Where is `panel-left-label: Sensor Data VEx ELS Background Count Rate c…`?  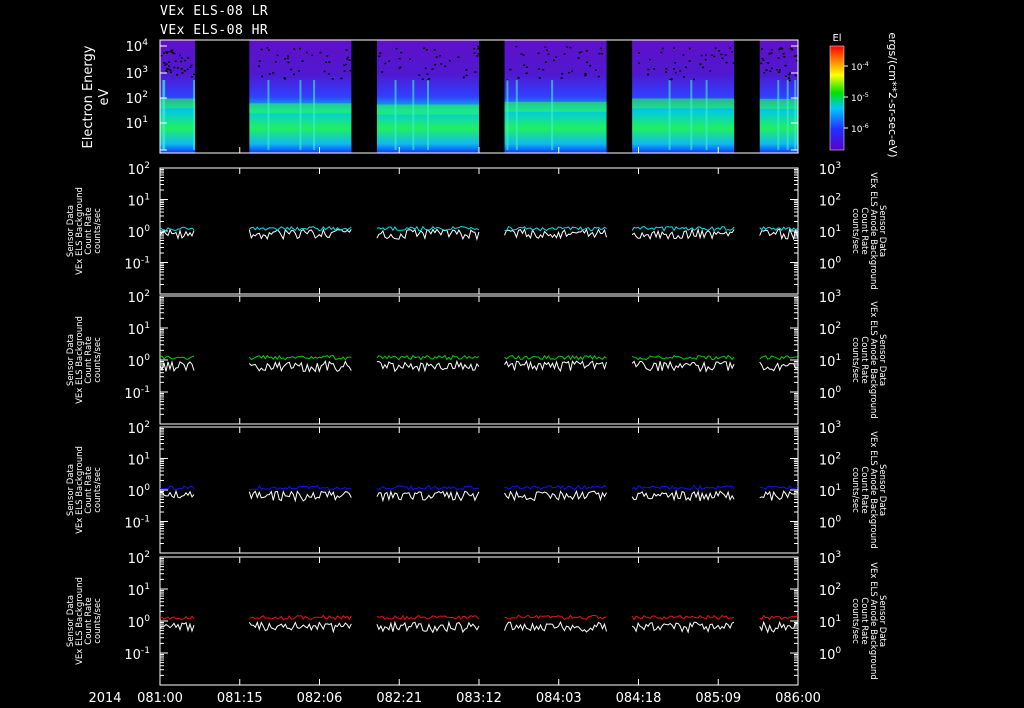 panel-left-label: Sensor Data VEx ELS Background Count Rate c… is located at coordinates (84, 360).